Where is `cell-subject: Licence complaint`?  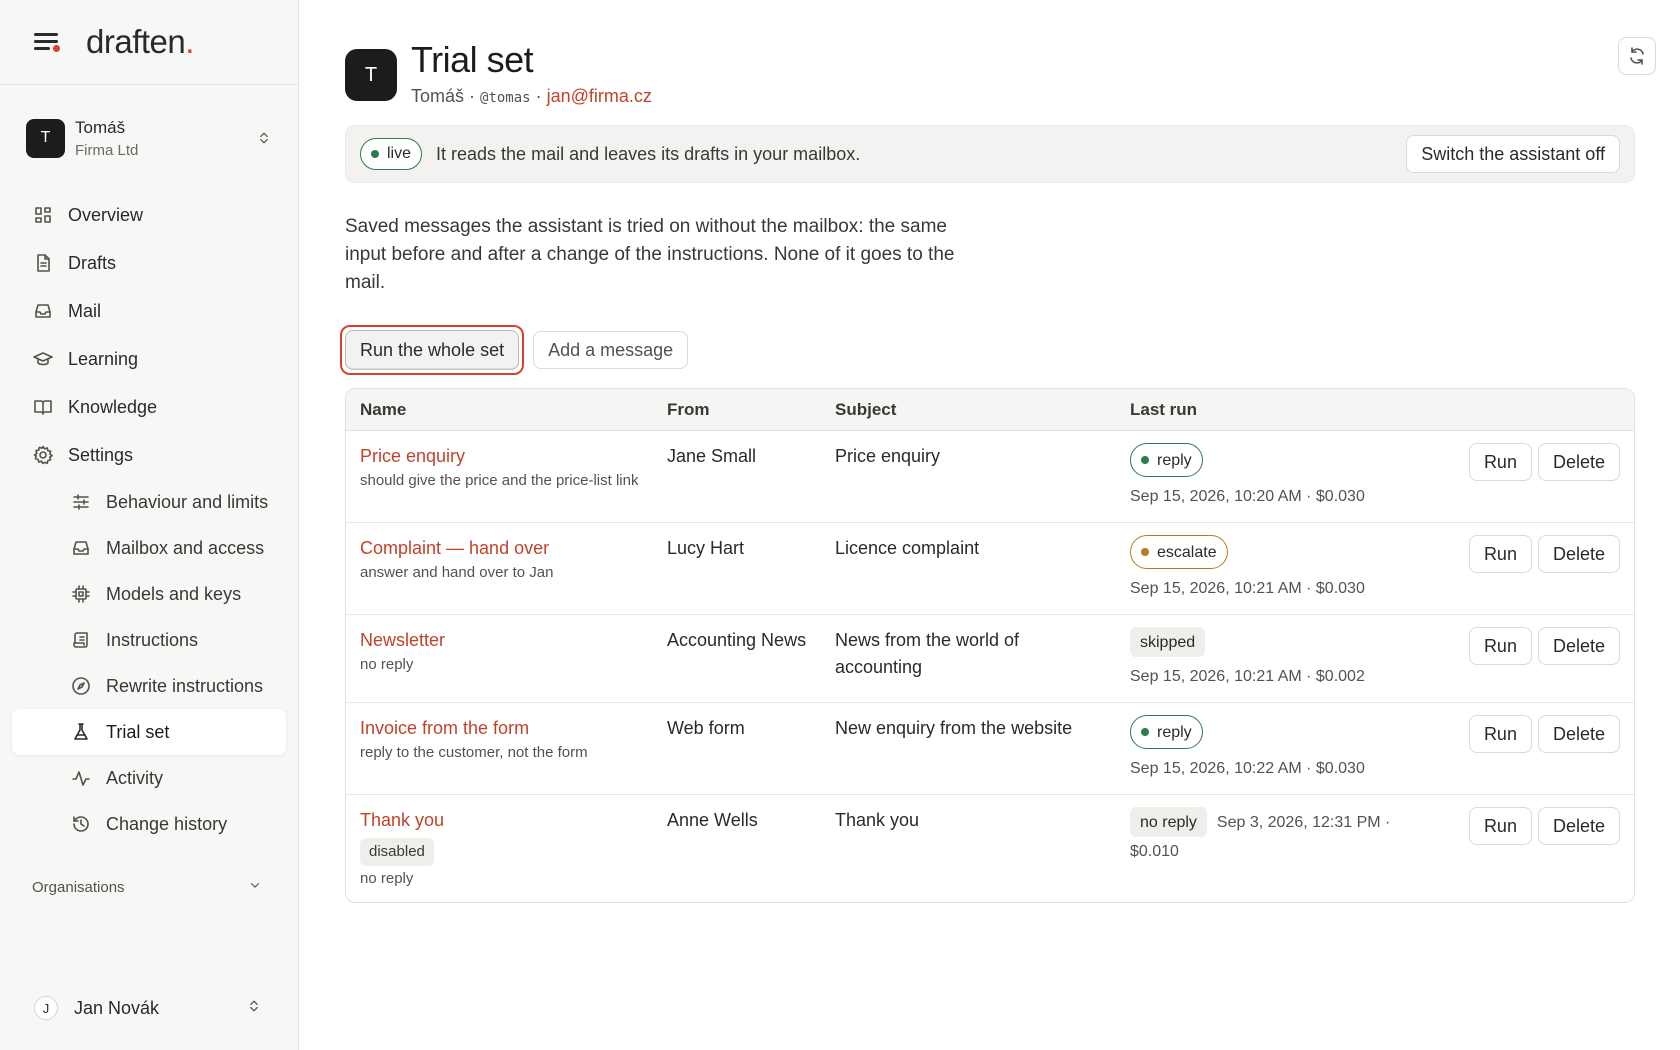
cell-subject: Licence complaint is located at coordinates (968, 569).